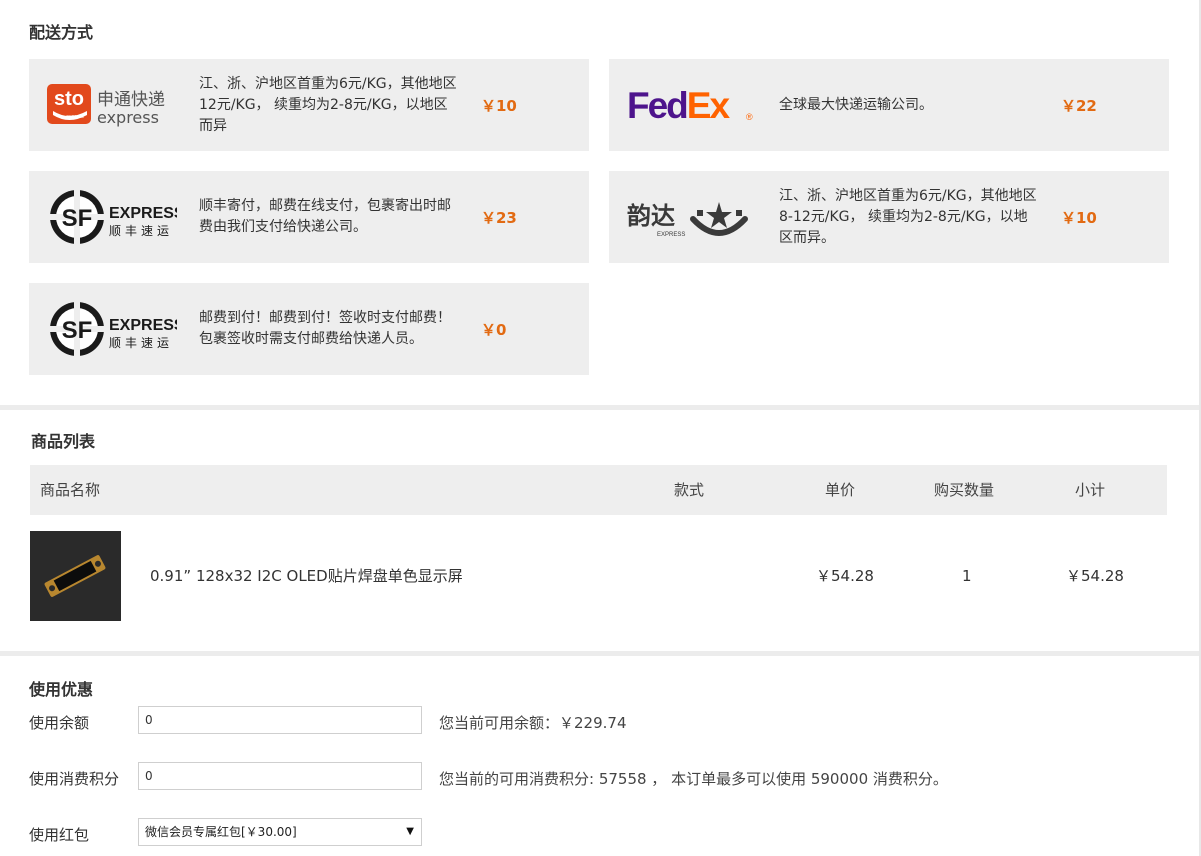 The image size is (1201, 856). I want to click on coupon-select: 微信会员专属红包[￥30.00] ▼, so click(280, 832).